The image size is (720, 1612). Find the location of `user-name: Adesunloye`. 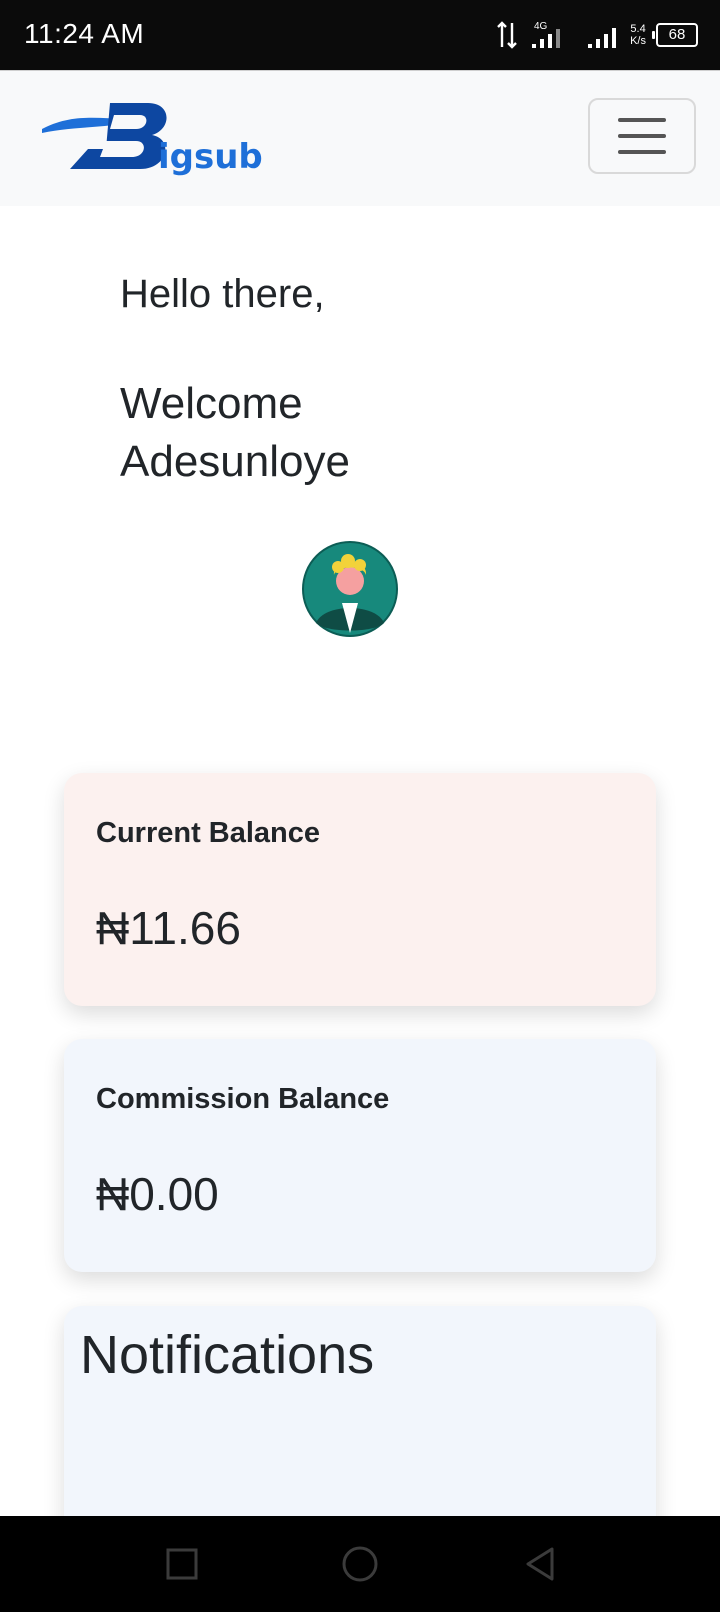

user-name: Adesunloye is located at coordinates (235, 461).